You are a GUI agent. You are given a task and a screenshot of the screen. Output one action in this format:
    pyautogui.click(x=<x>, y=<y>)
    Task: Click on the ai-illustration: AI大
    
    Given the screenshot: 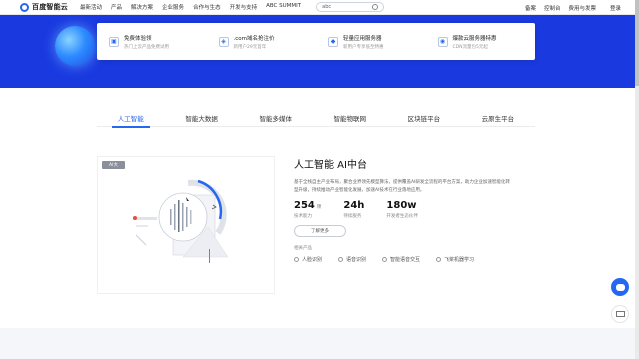 What is the action you would take?
    pyautogui.click(x=186, y=225)
    